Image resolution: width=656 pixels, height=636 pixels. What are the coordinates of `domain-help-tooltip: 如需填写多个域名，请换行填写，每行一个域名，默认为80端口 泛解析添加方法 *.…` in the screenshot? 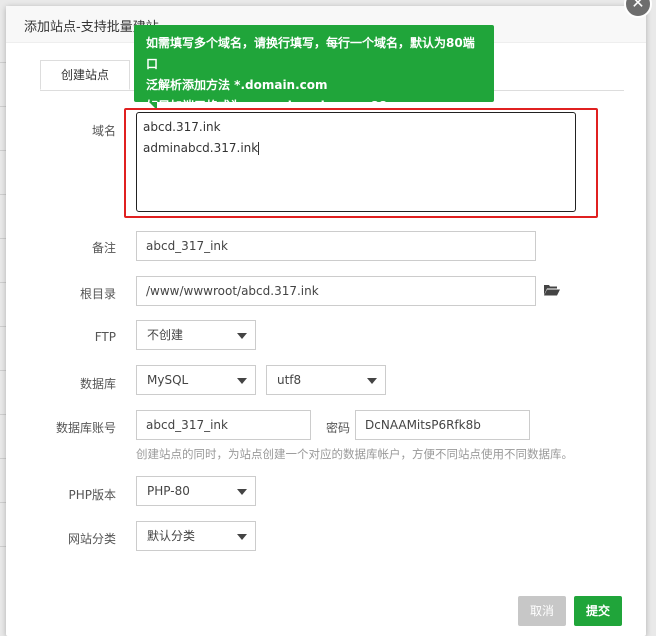 It's located at (314, 69).